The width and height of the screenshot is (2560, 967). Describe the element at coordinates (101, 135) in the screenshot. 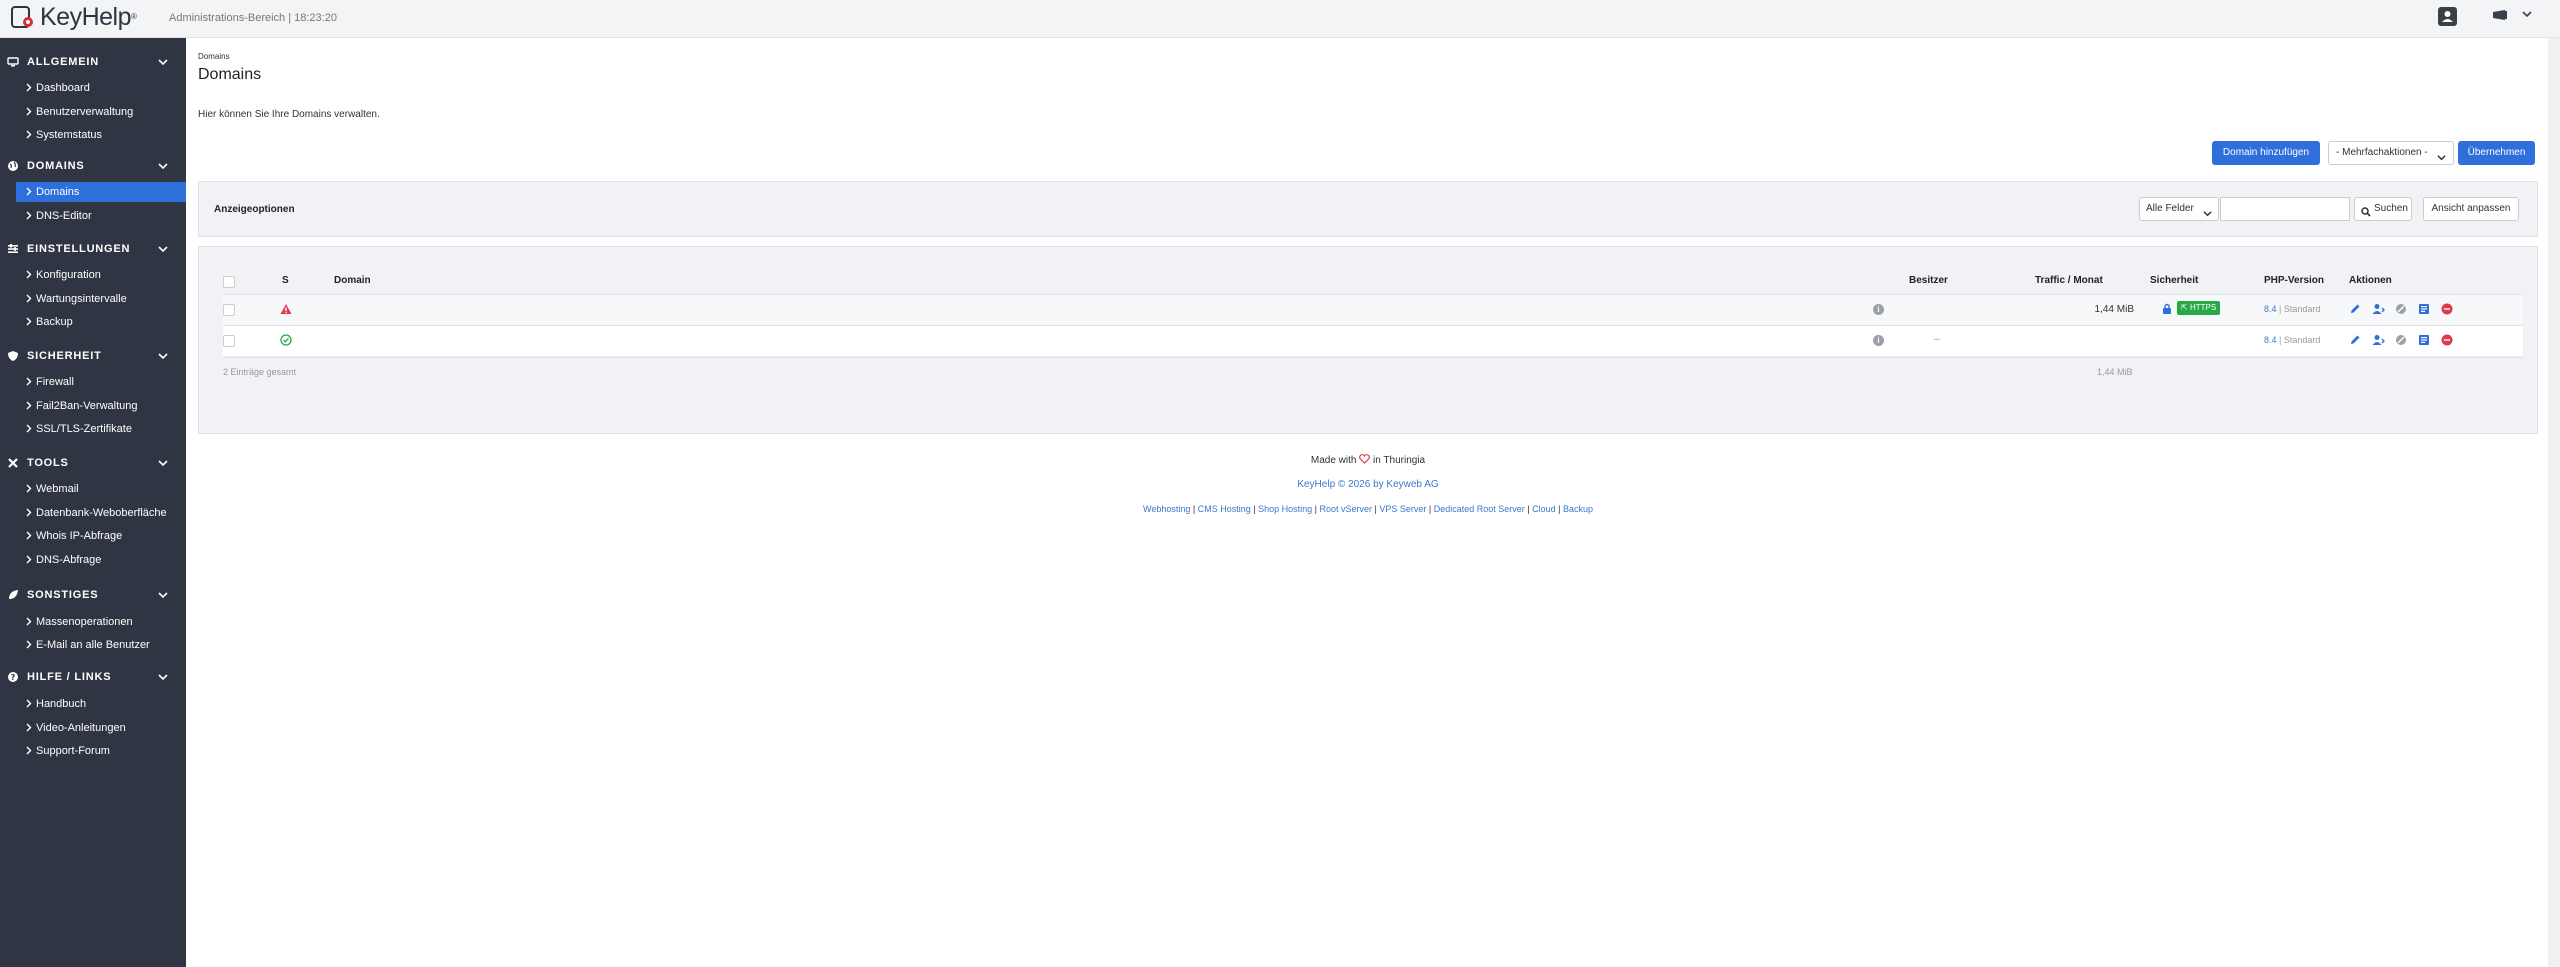

I see `sidebar-item-systemstatus: Systemstatus` at that location.